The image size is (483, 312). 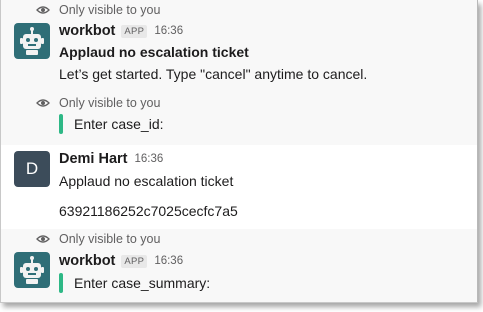 What do you see at coordinates (148, 211) in the screenshot?
I see `message-text: 63921186252c7025cecfc7a5` at bounding box center [148, 211].